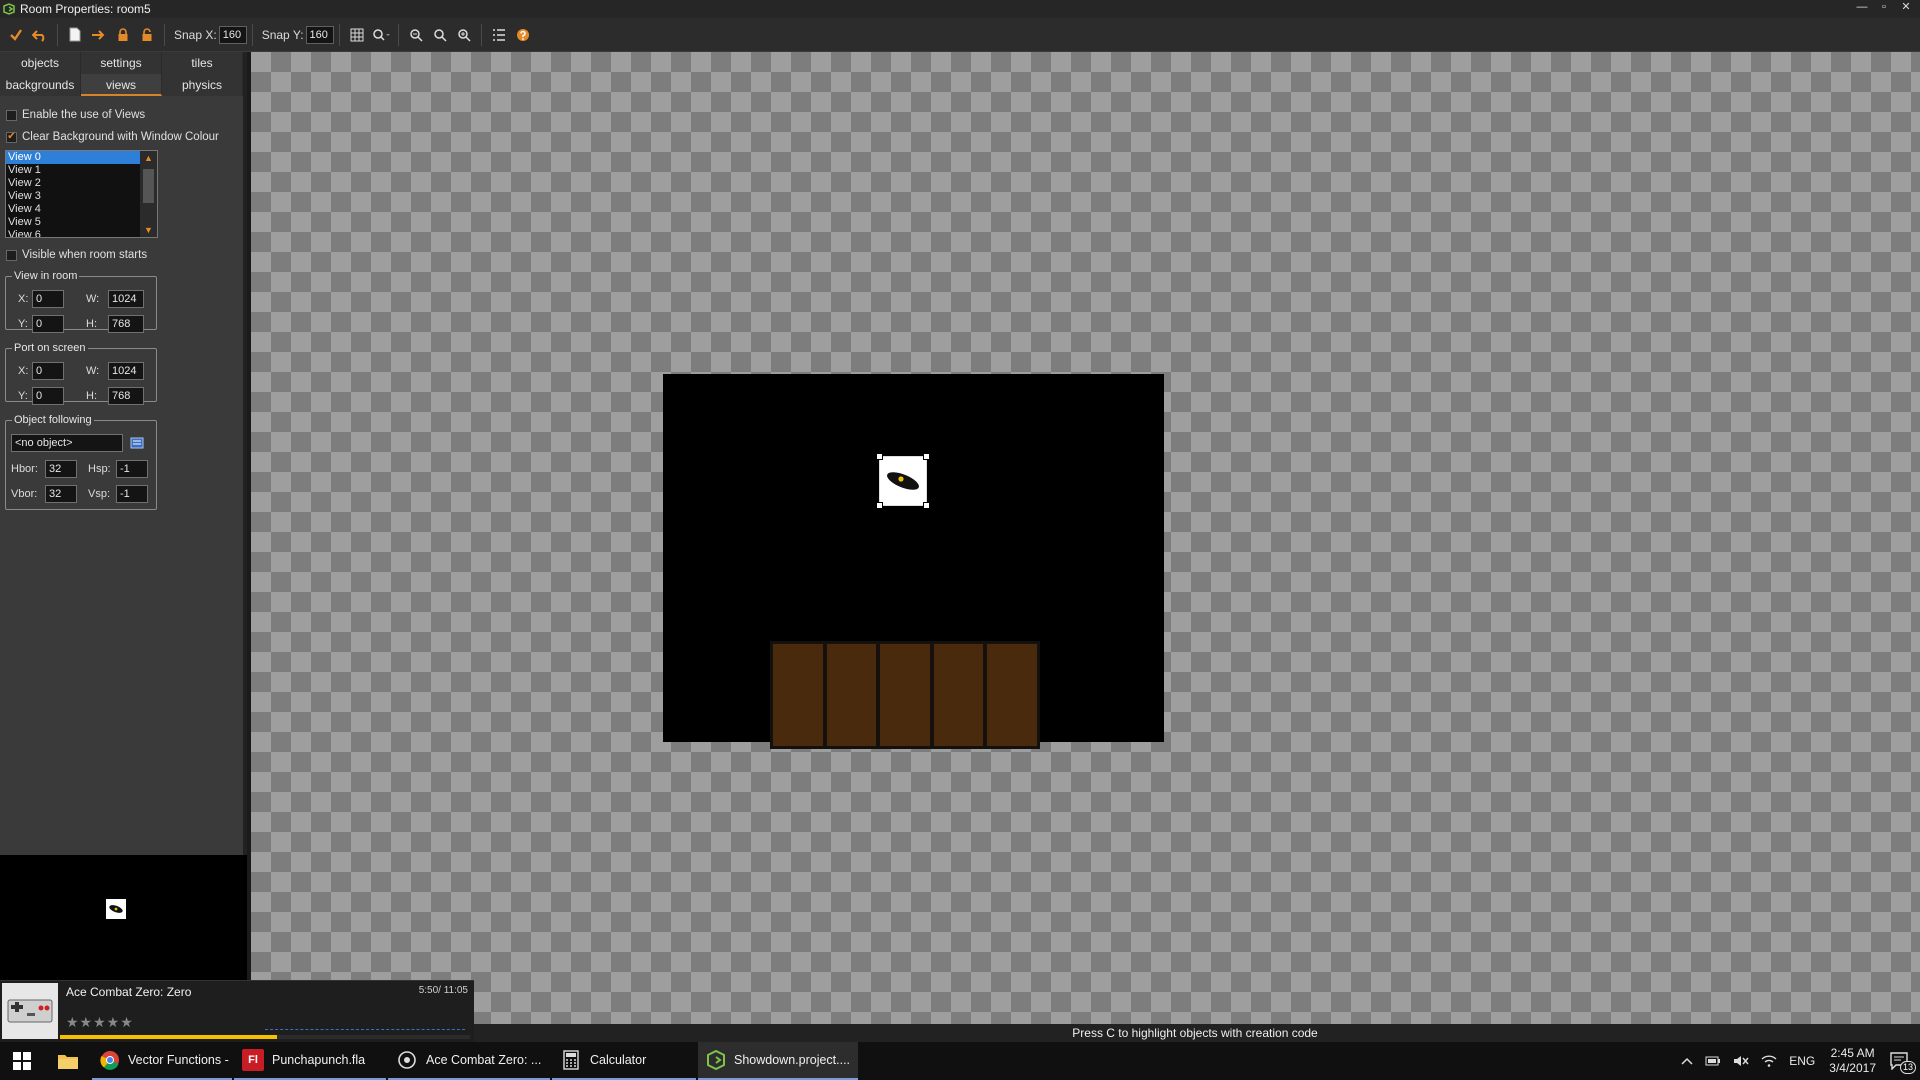 The width and height of the screenshot is (1920, 1080). I want to click on taskbar-item-calculator: Calculator, so click(624, 1061).